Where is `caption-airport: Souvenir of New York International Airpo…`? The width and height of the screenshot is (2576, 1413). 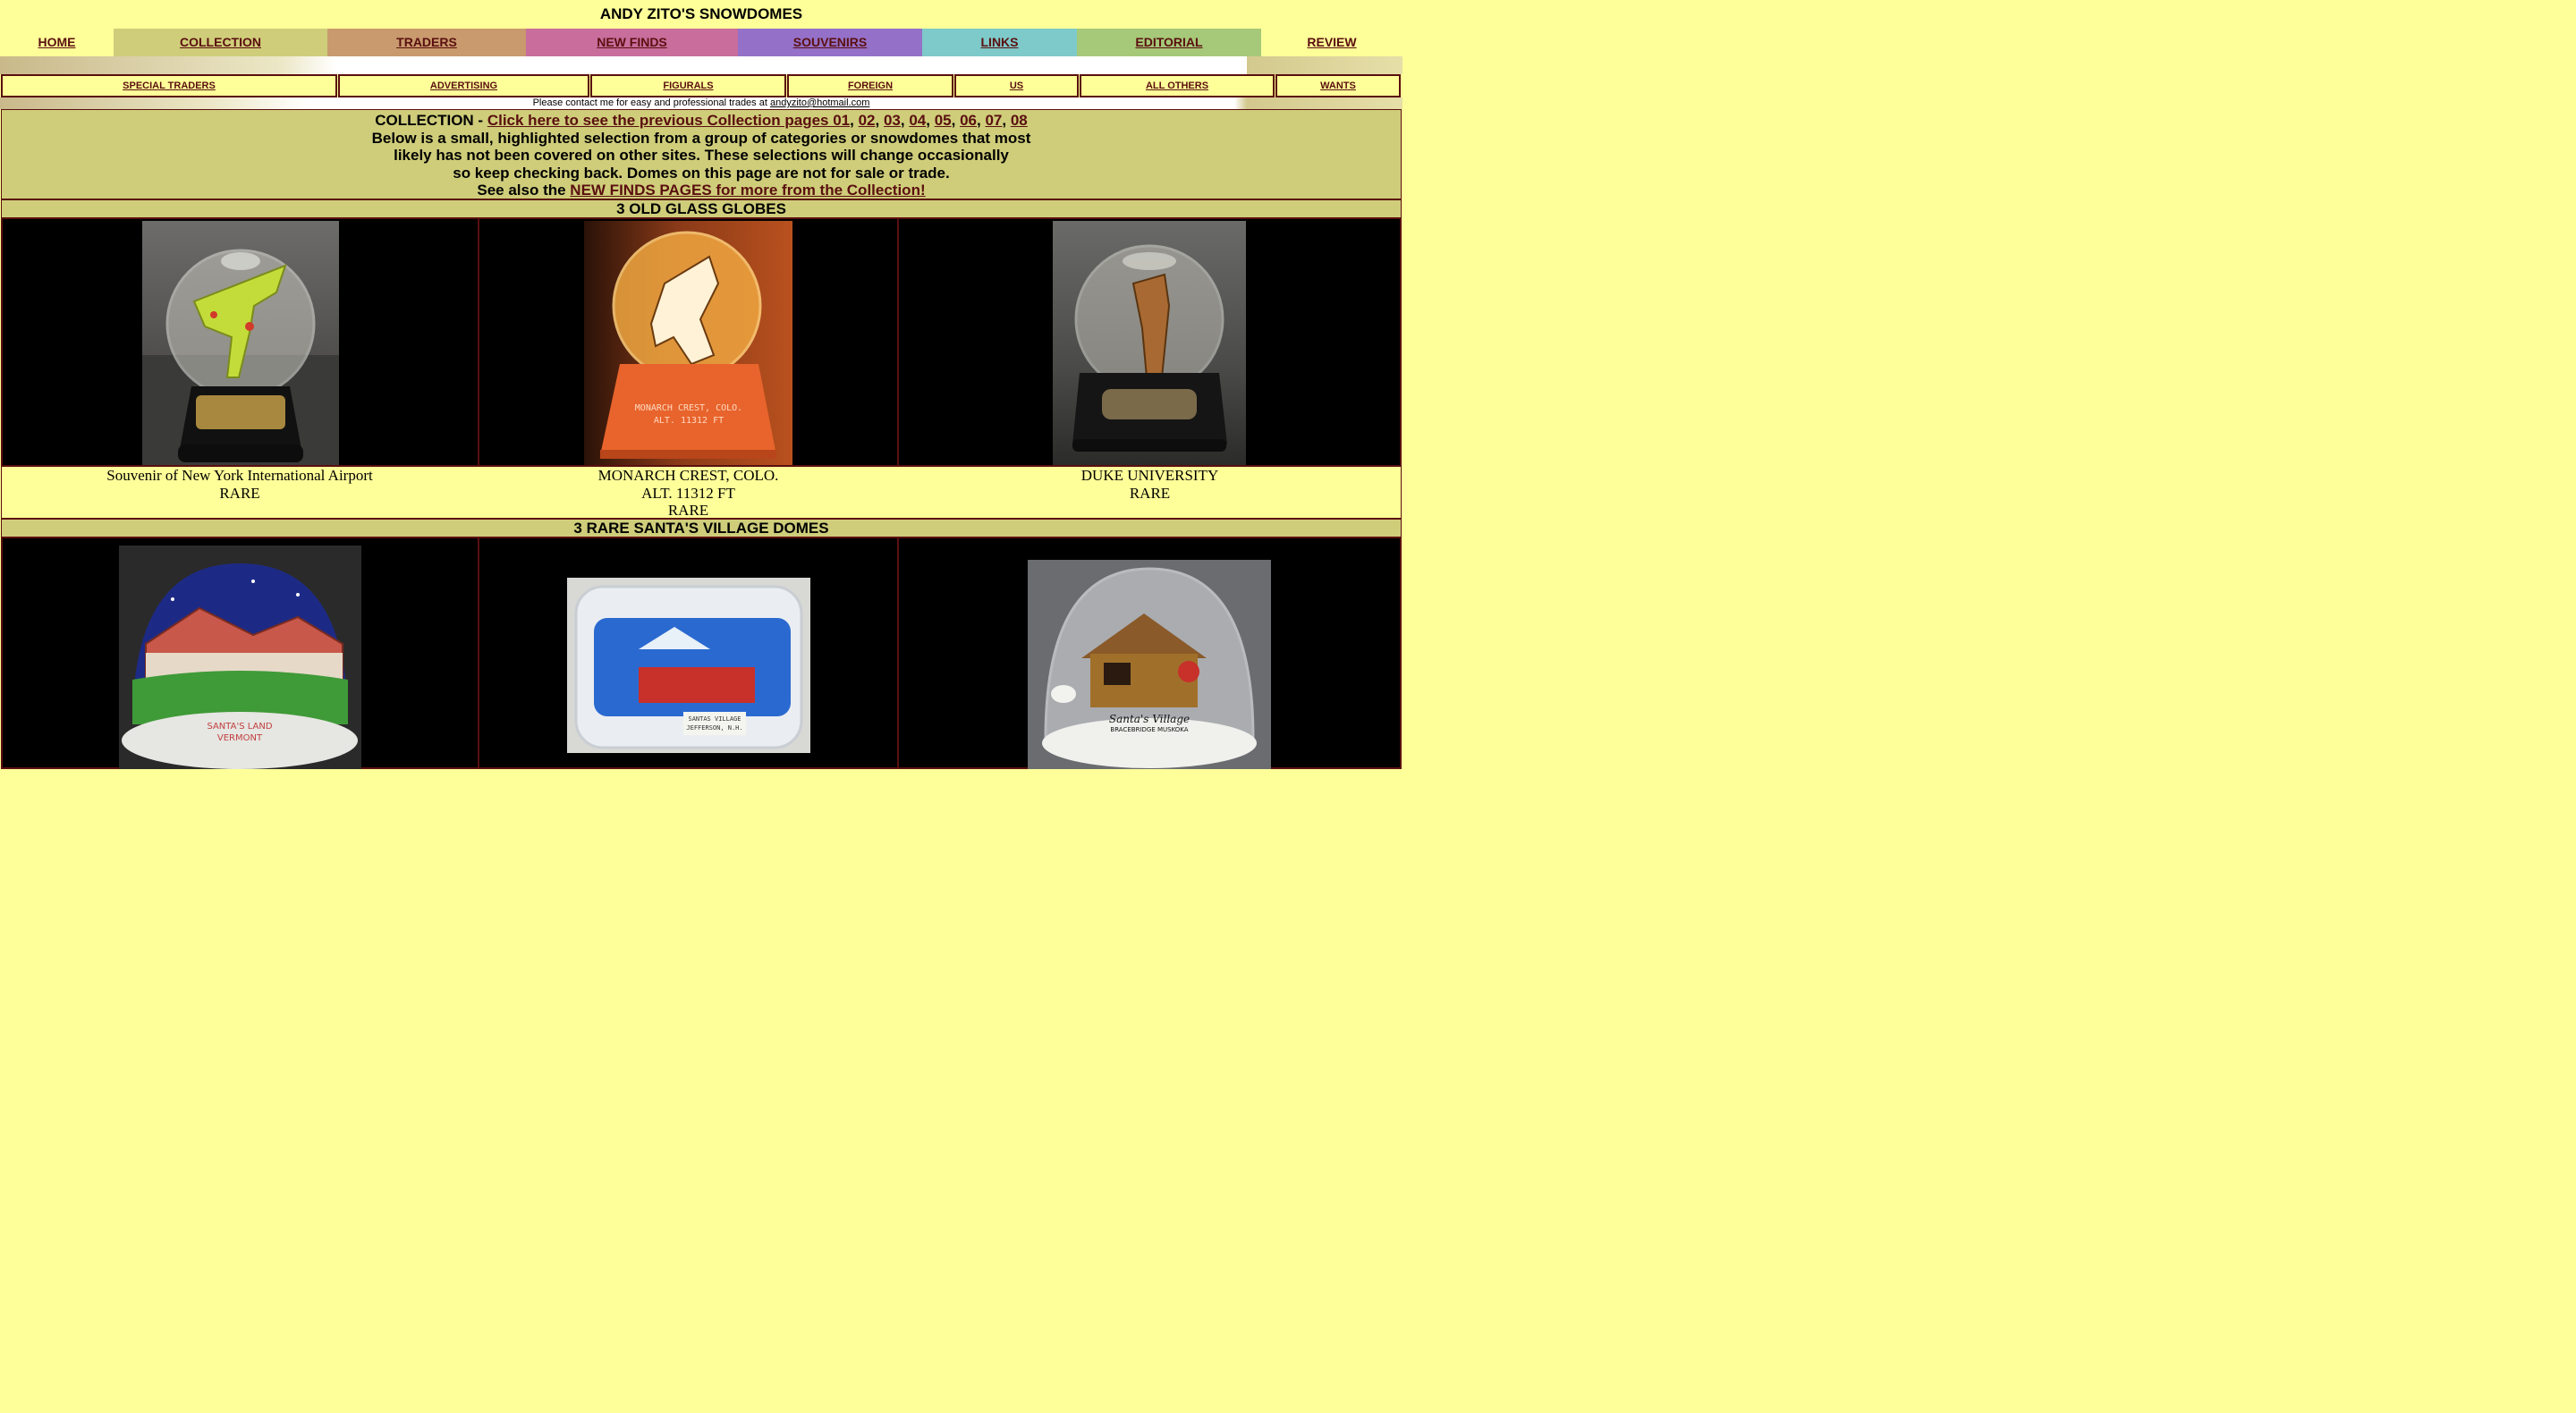
caption-airport: Souvenir of New York International Airpo… is located at coordinates (239, 484).